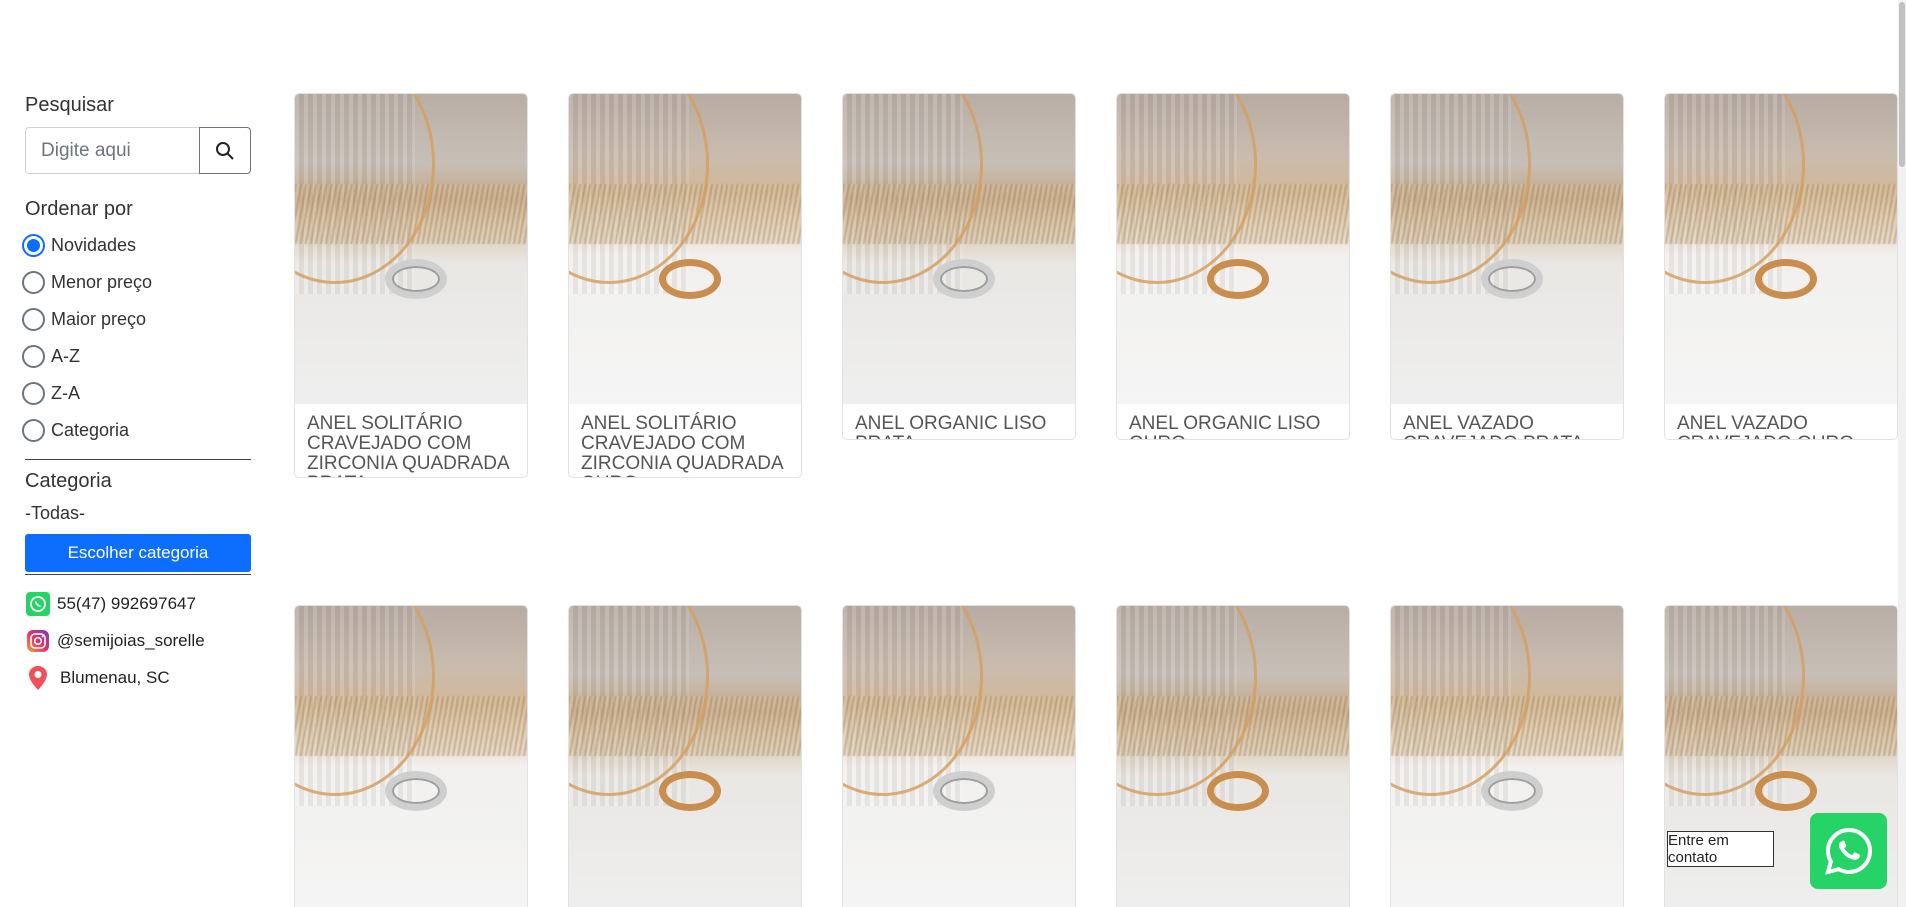 This screenshot has height=907, width=1906. What do you see at coordinates (38, 641) in the screenshot?
I see `instagram-icon` at bounding box center [38, 641].